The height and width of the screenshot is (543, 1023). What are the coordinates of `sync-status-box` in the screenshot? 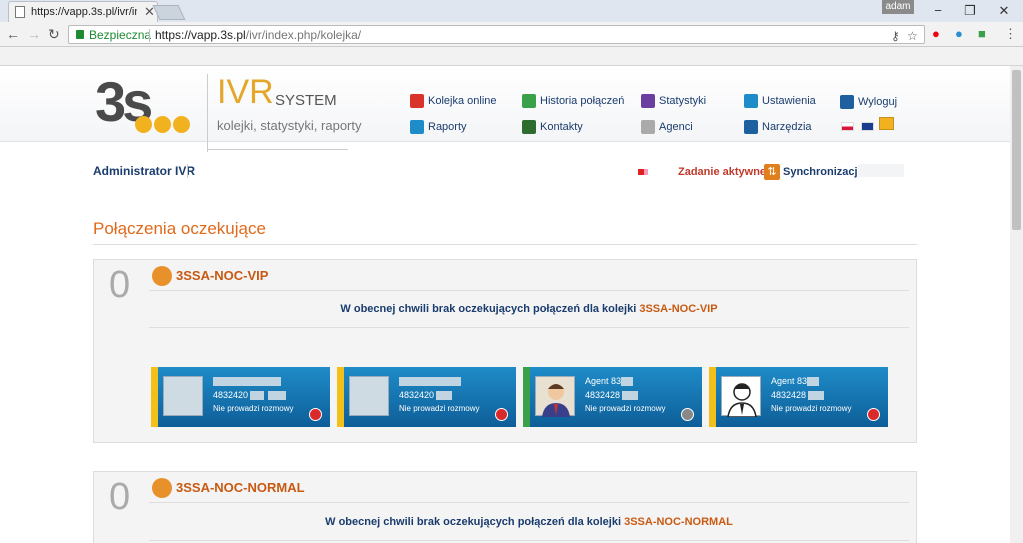 It's located at (881, 170).